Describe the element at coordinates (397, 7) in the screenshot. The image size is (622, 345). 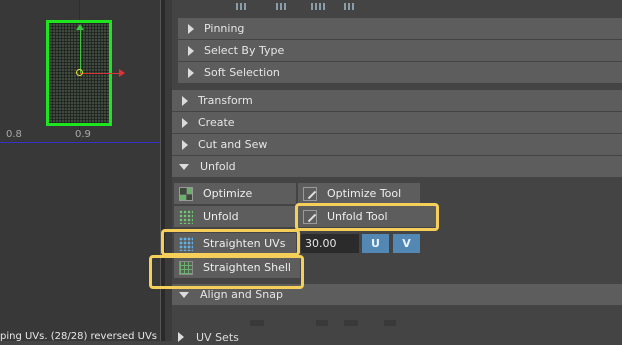
I see `toolbar-icons` at that location.